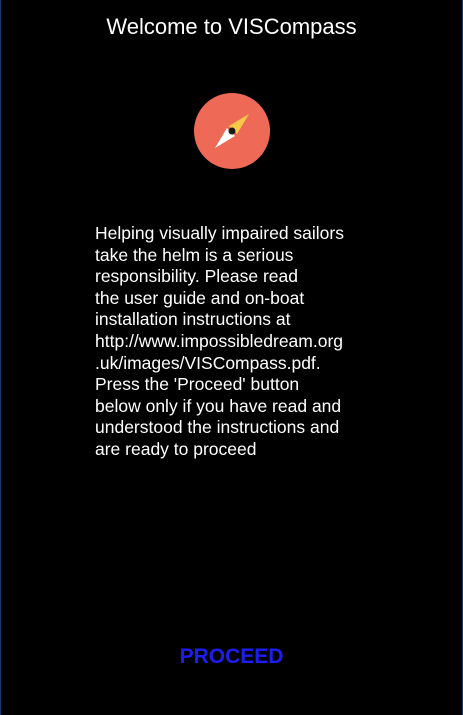 This screenshot has height=715, width=463. I want to click on compass-logo-graphic, so click(232, 131).